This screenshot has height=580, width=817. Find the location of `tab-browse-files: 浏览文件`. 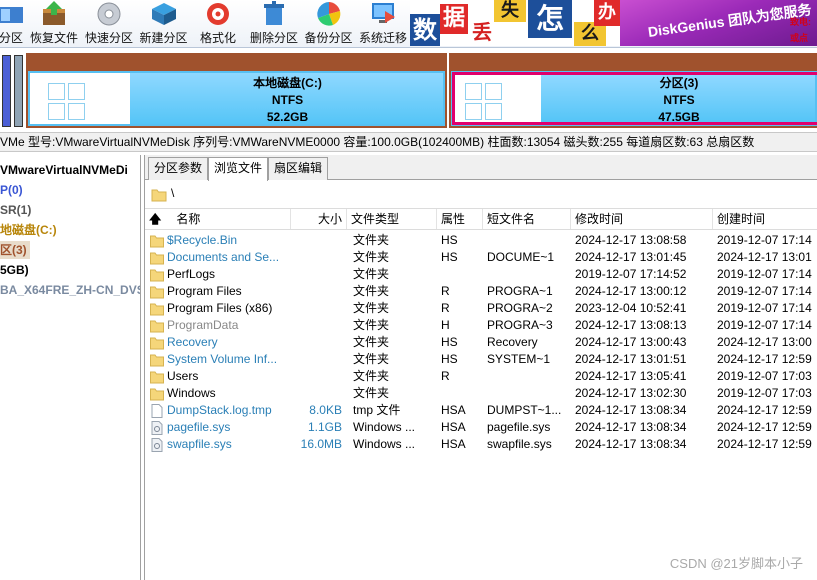

tab-browse-files: 浏览文件 is located at coordinates (238, 169).